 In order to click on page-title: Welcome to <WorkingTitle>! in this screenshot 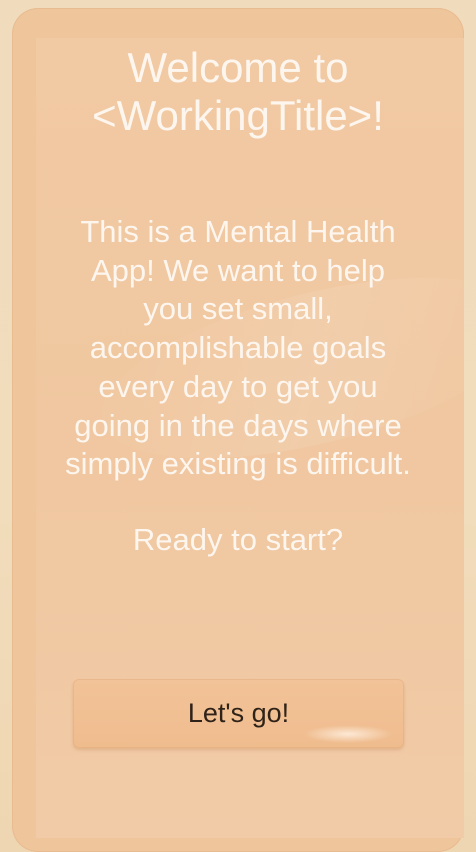, I will do `click(238, 92)`.